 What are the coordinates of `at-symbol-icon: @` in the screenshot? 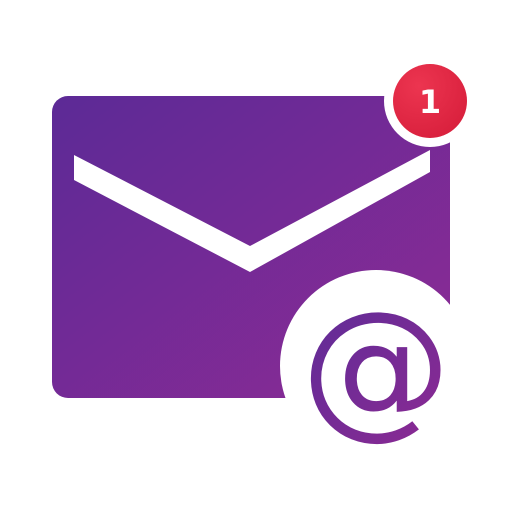 It's located at (376, 367).